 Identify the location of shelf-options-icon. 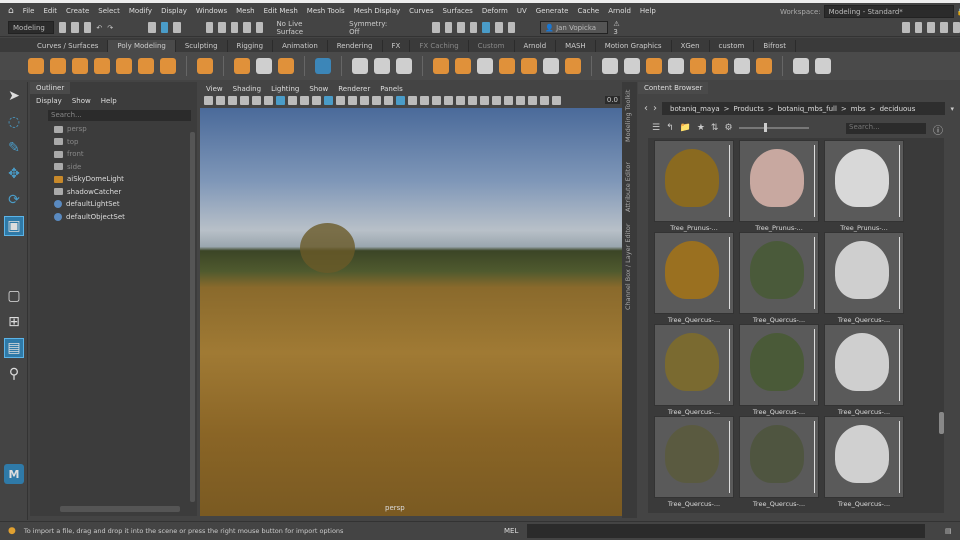
(823, 66).